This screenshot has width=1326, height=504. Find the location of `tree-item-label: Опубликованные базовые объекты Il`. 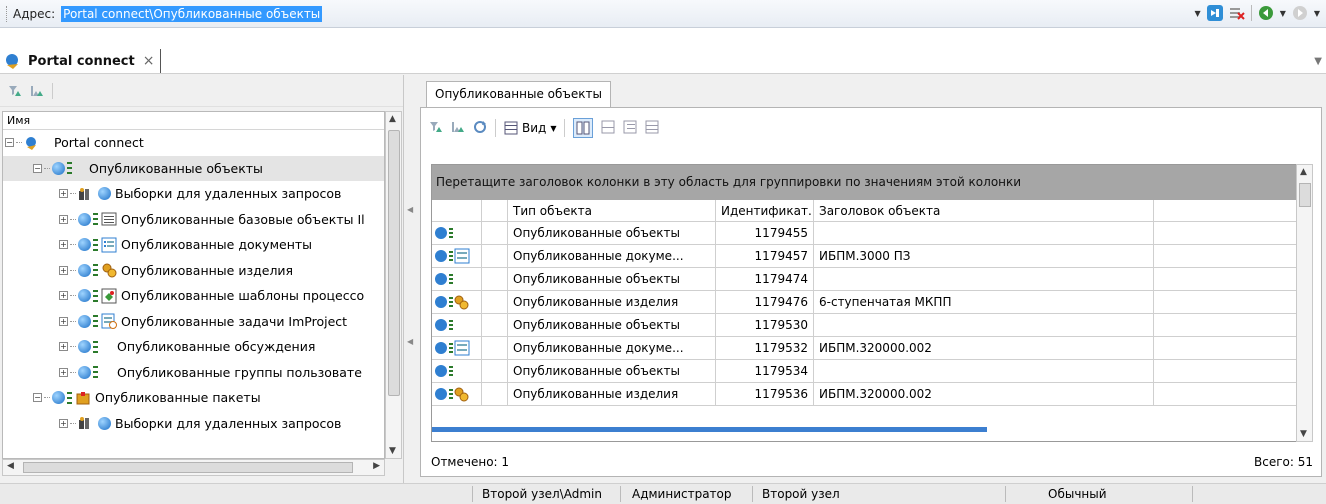

tree-item-label: Опубликованные базовые объекты Il is located at coordinates (243, 219).